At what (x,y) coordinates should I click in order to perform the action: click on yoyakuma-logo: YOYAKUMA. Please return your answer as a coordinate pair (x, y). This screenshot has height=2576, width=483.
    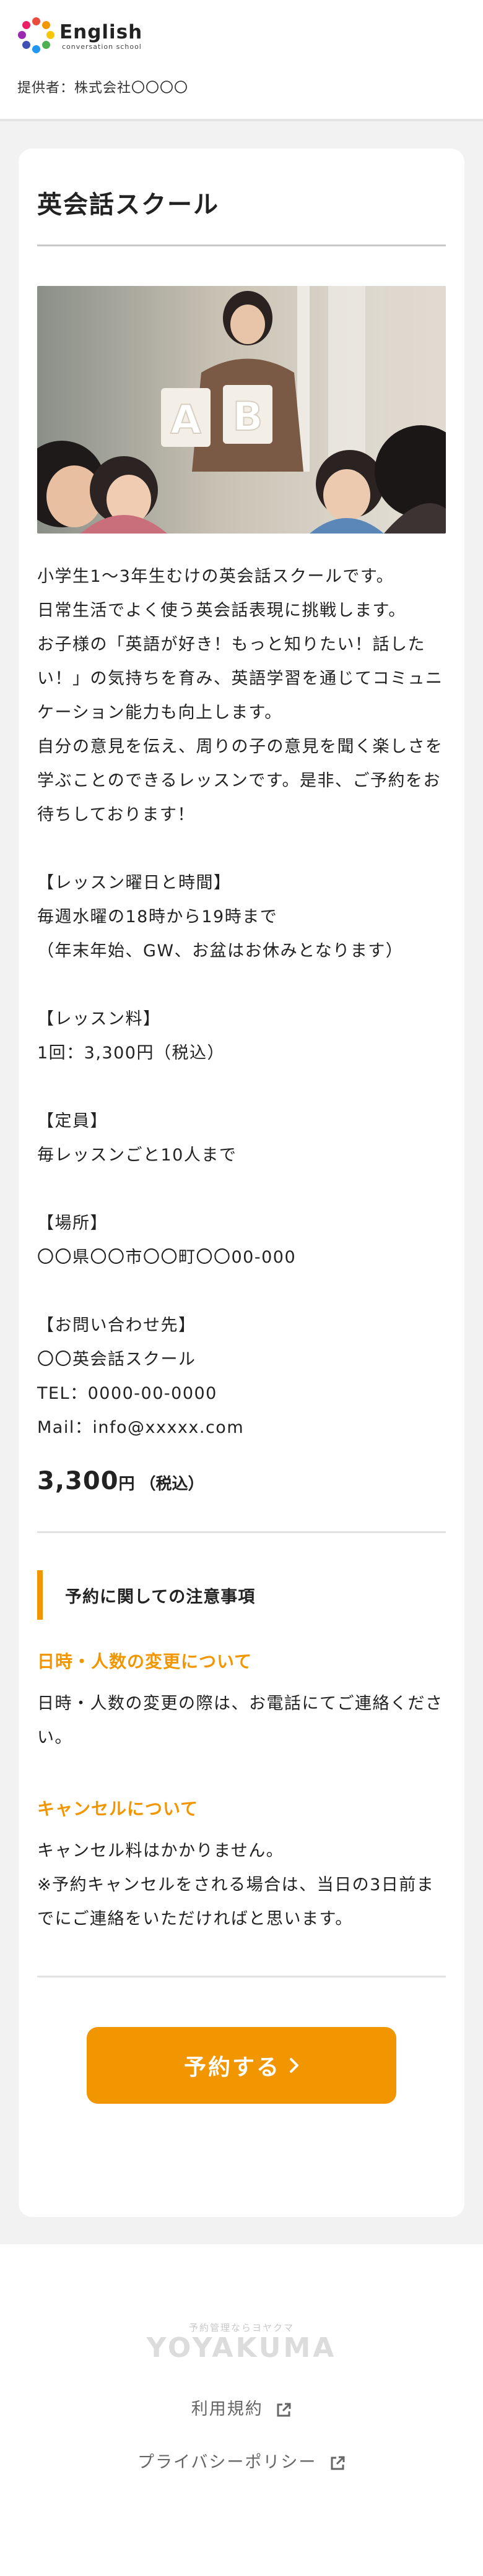
    Looking at the image, I should click on (241, 2348).